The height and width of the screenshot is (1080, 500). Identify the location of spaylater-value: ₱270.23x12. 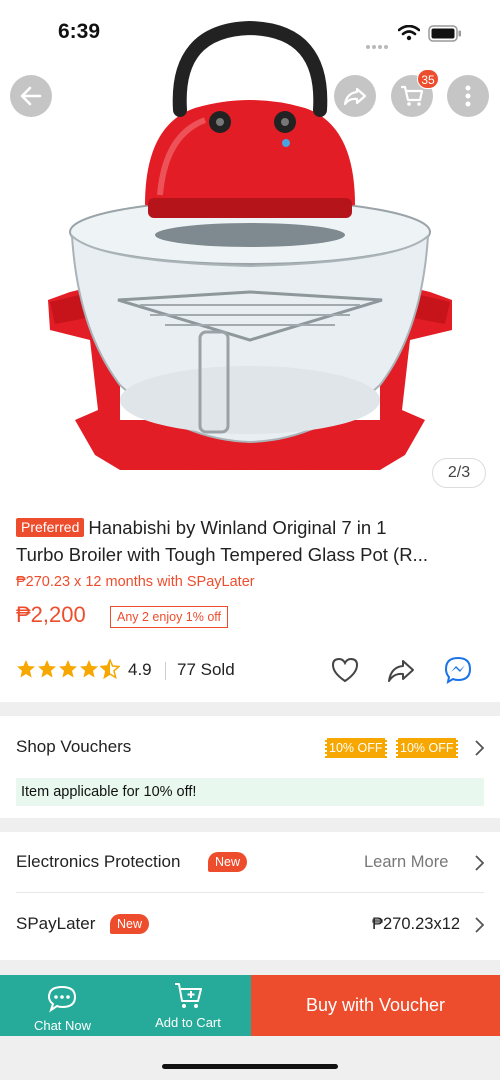
(416, 924).